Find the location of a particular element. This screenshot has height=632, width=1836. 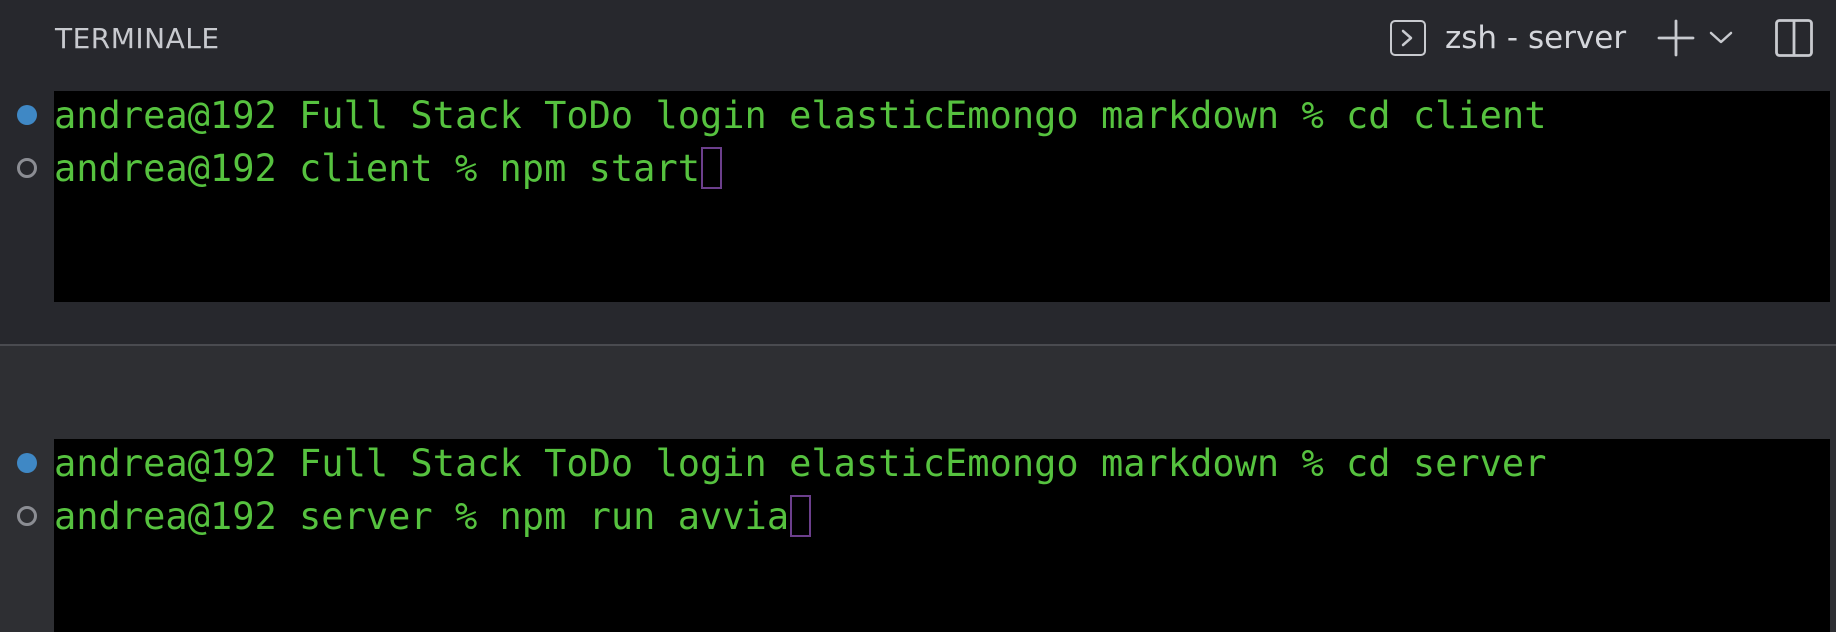

chevron-down-icon is located at coordinates (1721, 40).